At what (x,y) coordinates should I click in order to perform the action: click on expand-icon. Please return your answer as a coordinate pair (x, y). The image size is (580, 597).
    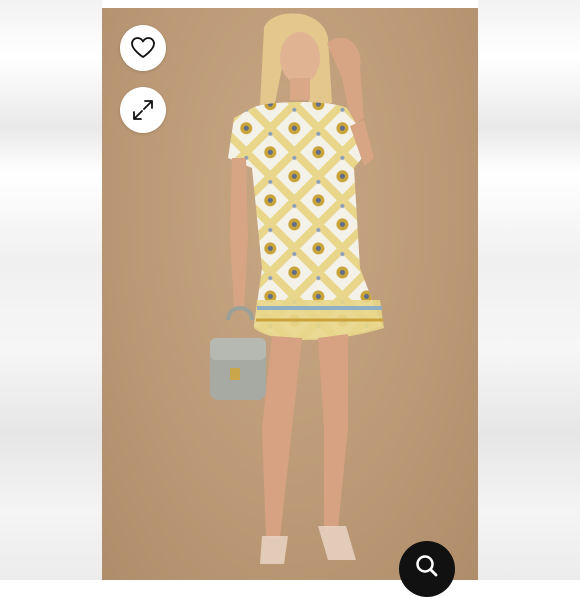
    Looking at the image, I should click on (143, 110).